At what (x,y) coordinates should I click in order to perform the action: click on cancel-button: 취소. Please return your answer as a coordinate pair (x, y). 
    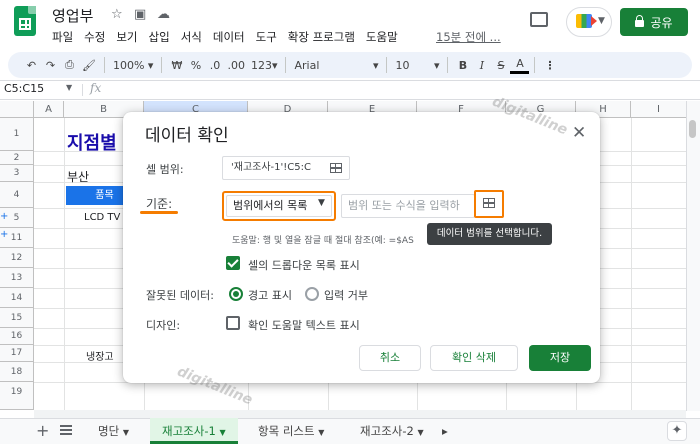
    Looking at the image, I should click on (390, 358).